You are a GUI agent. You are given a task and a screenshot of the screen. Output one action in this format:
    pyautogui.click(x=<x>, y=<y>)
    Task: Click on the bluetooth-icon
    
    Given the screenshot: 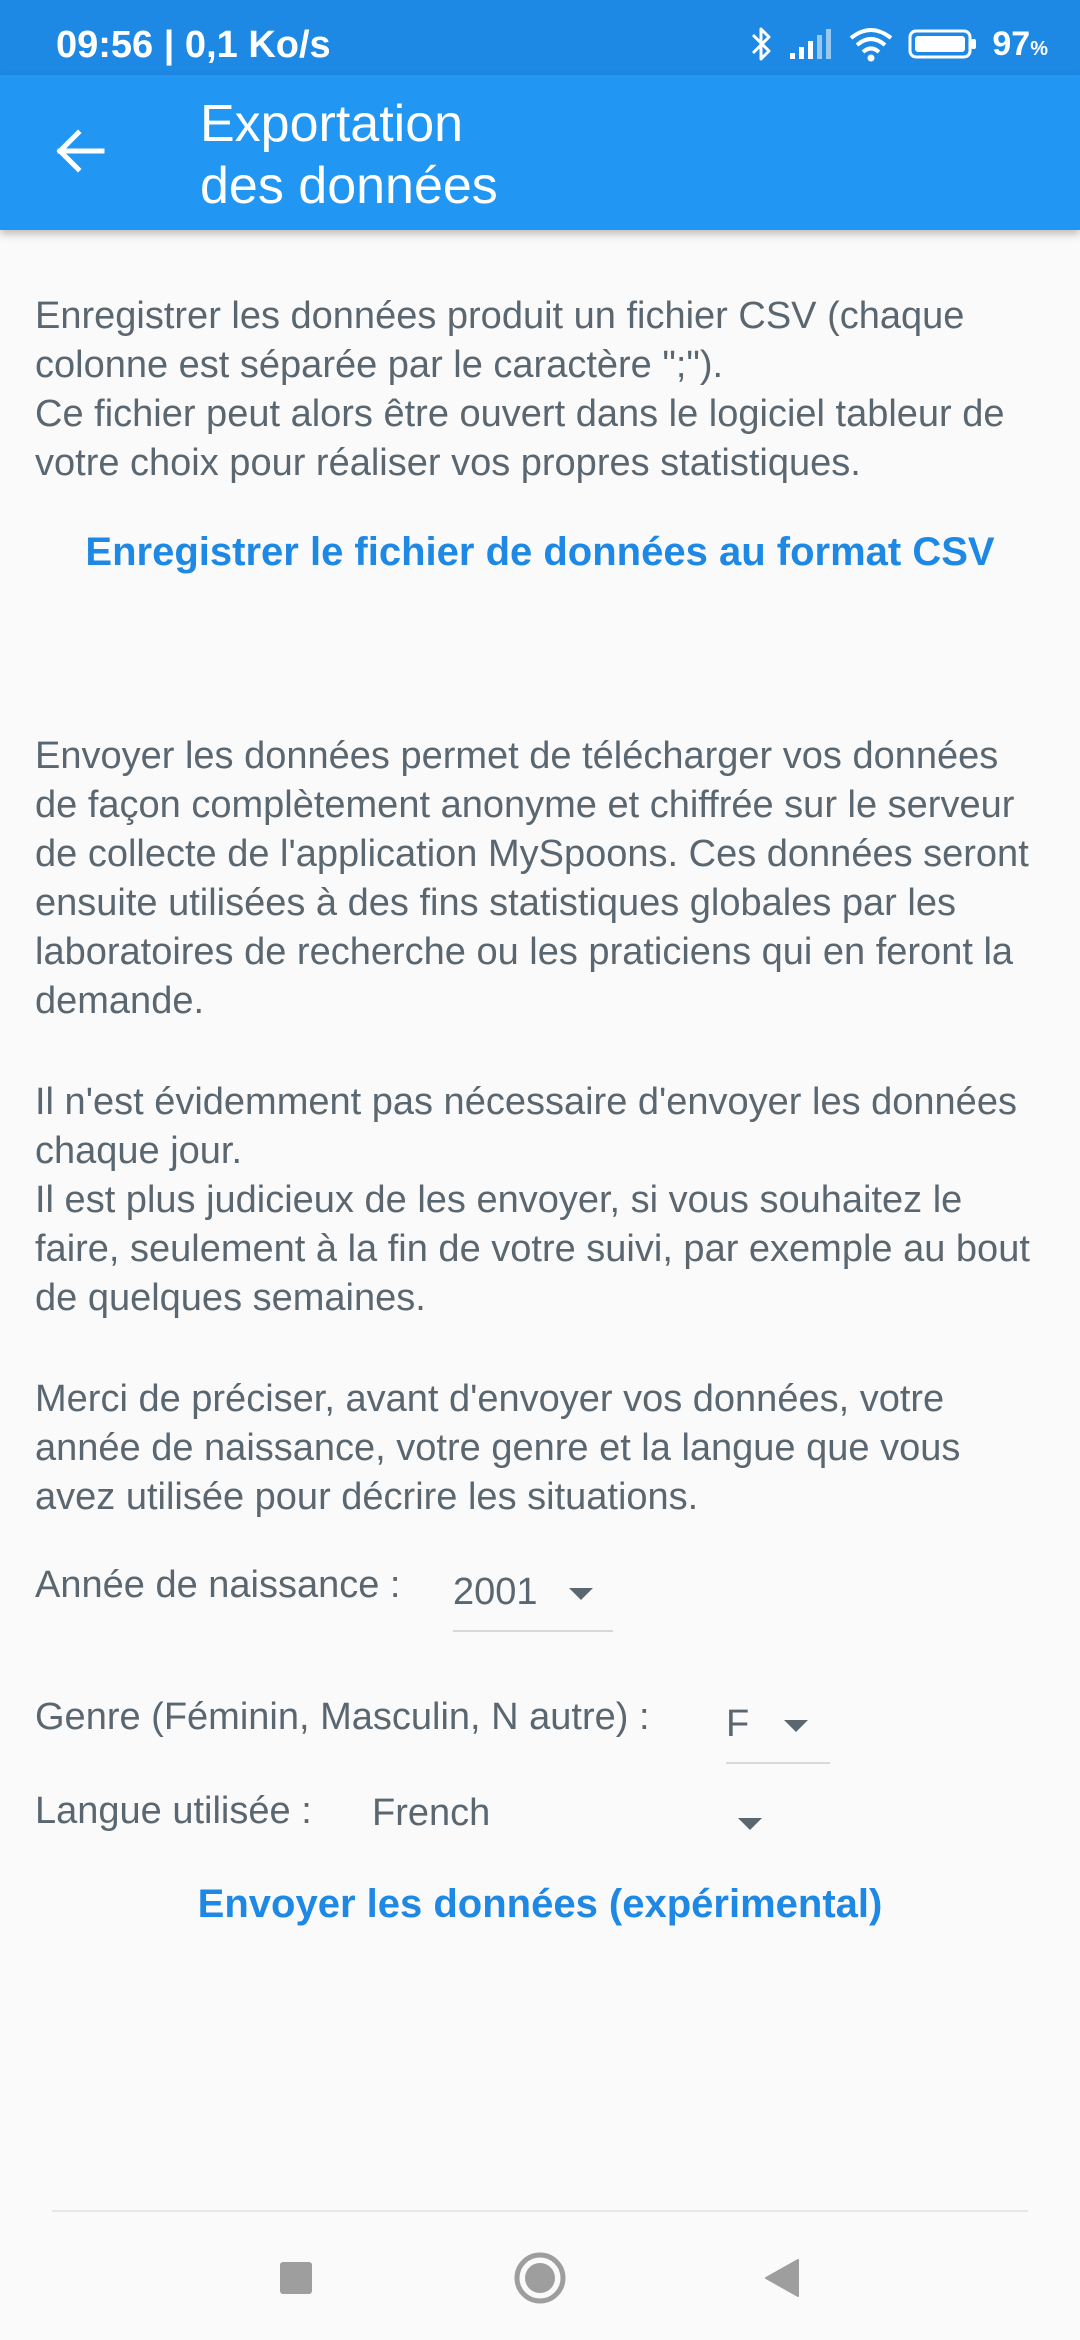 What is the action you would take?
    pyautogui.click(x=762, y=44)
    